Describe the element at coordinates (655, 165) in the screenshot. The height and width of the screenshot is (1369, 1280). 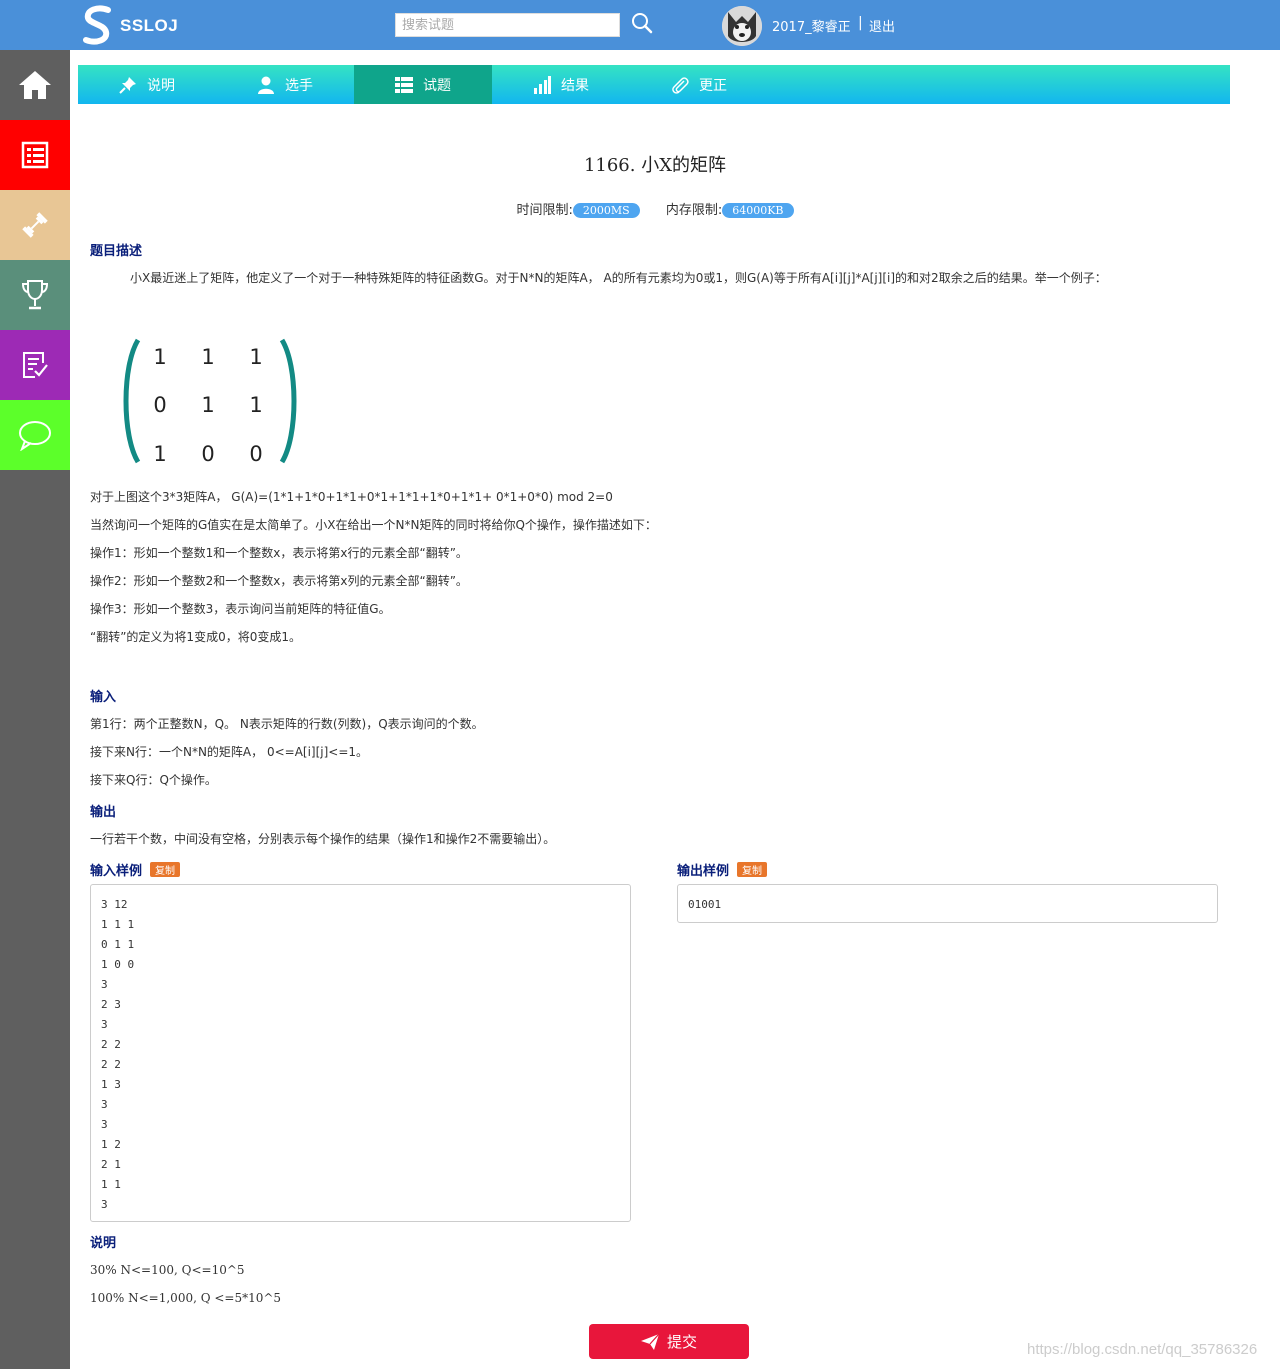
I see `problem-title: 1166. 小X的矩阵` at that location.